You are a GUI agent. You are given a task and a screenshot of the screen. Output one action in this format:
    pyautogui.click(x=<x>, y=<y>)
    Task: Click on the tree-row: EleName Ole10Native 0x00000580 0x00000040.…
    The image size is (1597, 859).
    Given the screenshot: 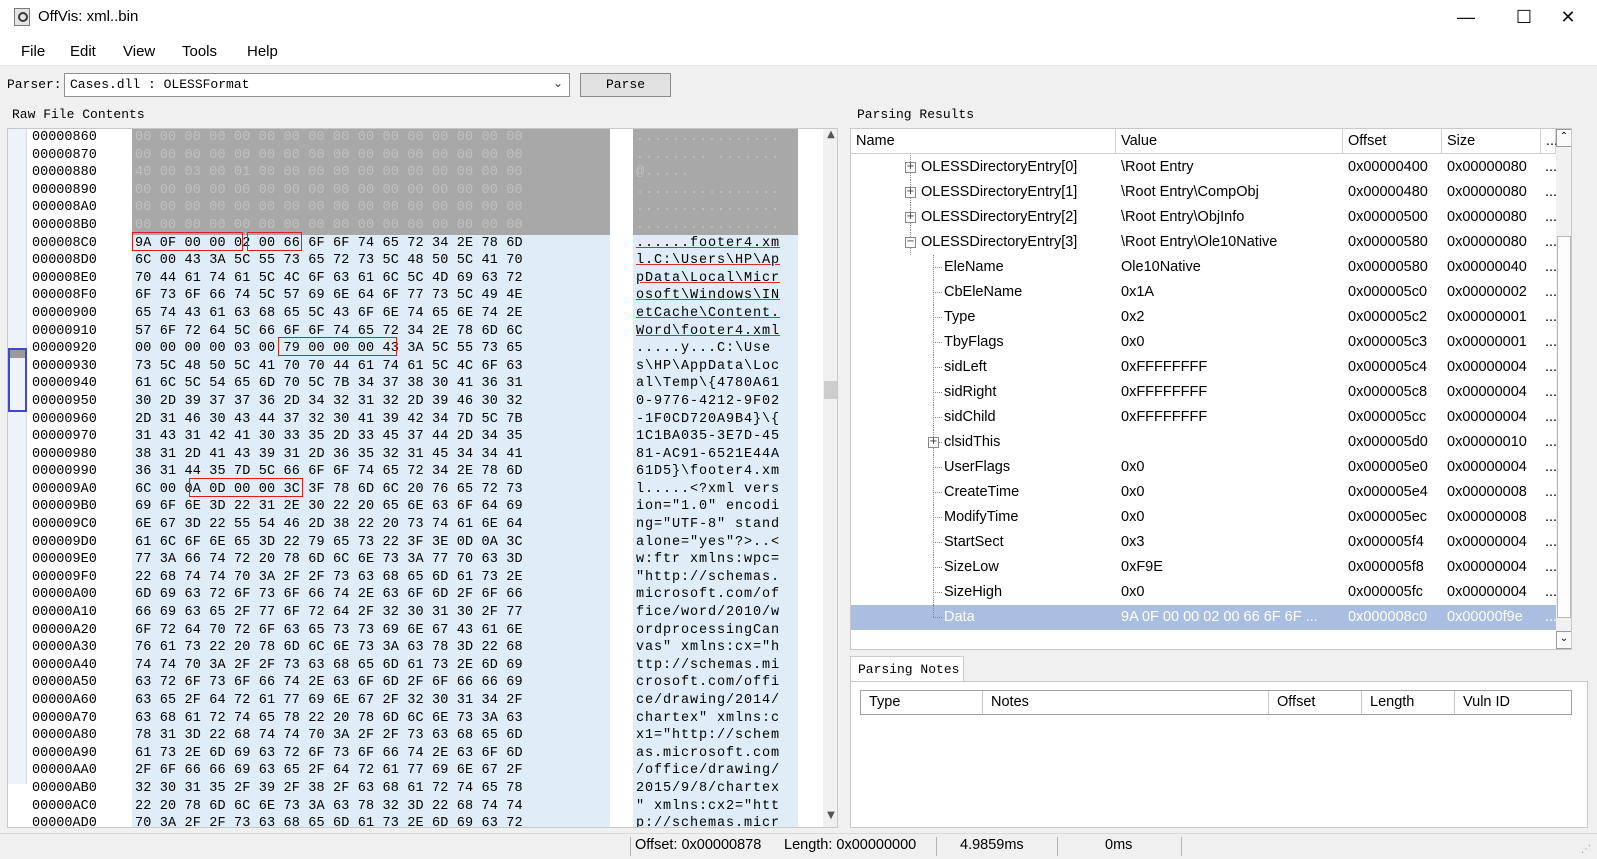 What is the action you would take?
    pyautogui.click(x=1203, y=267)
    